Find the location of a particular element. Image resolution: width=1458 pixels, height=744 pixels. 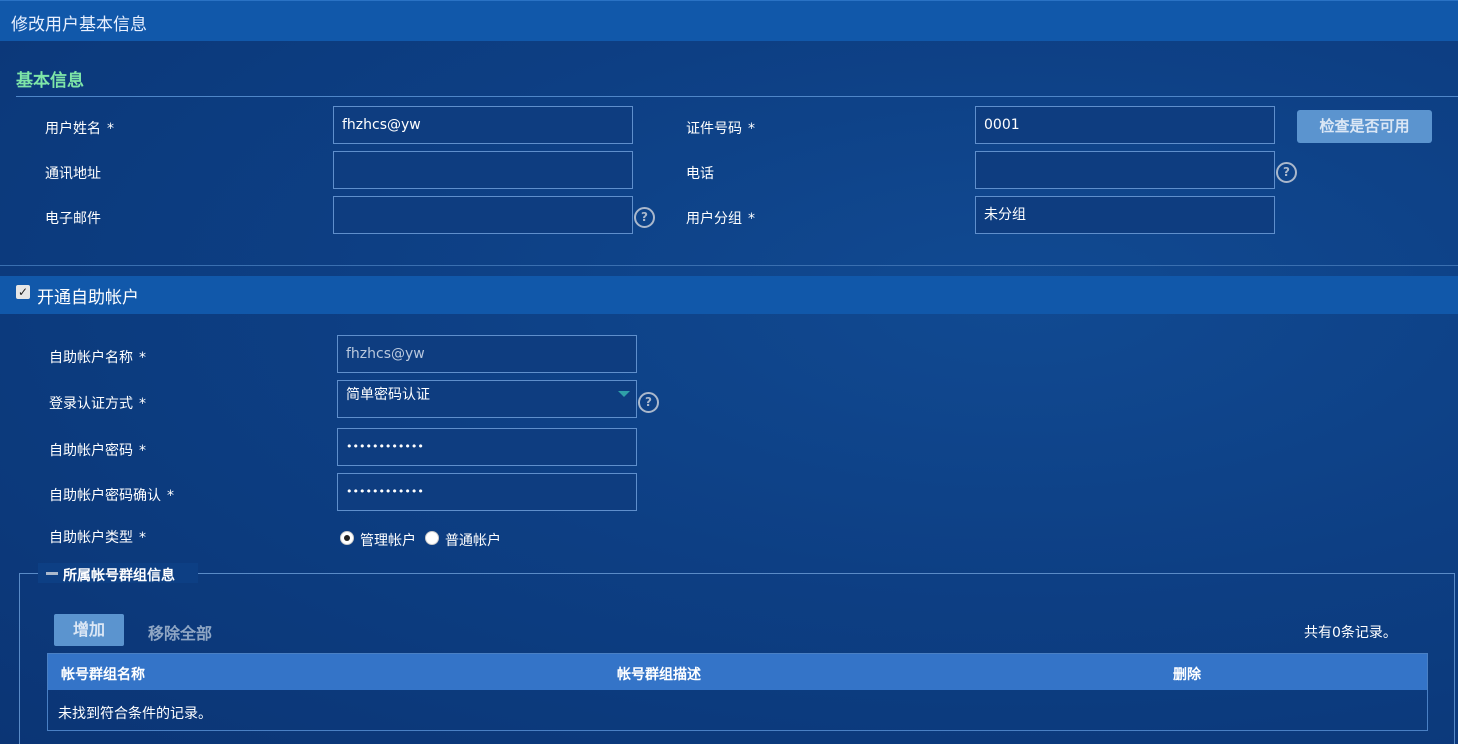

radio-admin-account is located at coordinates (347, 538).